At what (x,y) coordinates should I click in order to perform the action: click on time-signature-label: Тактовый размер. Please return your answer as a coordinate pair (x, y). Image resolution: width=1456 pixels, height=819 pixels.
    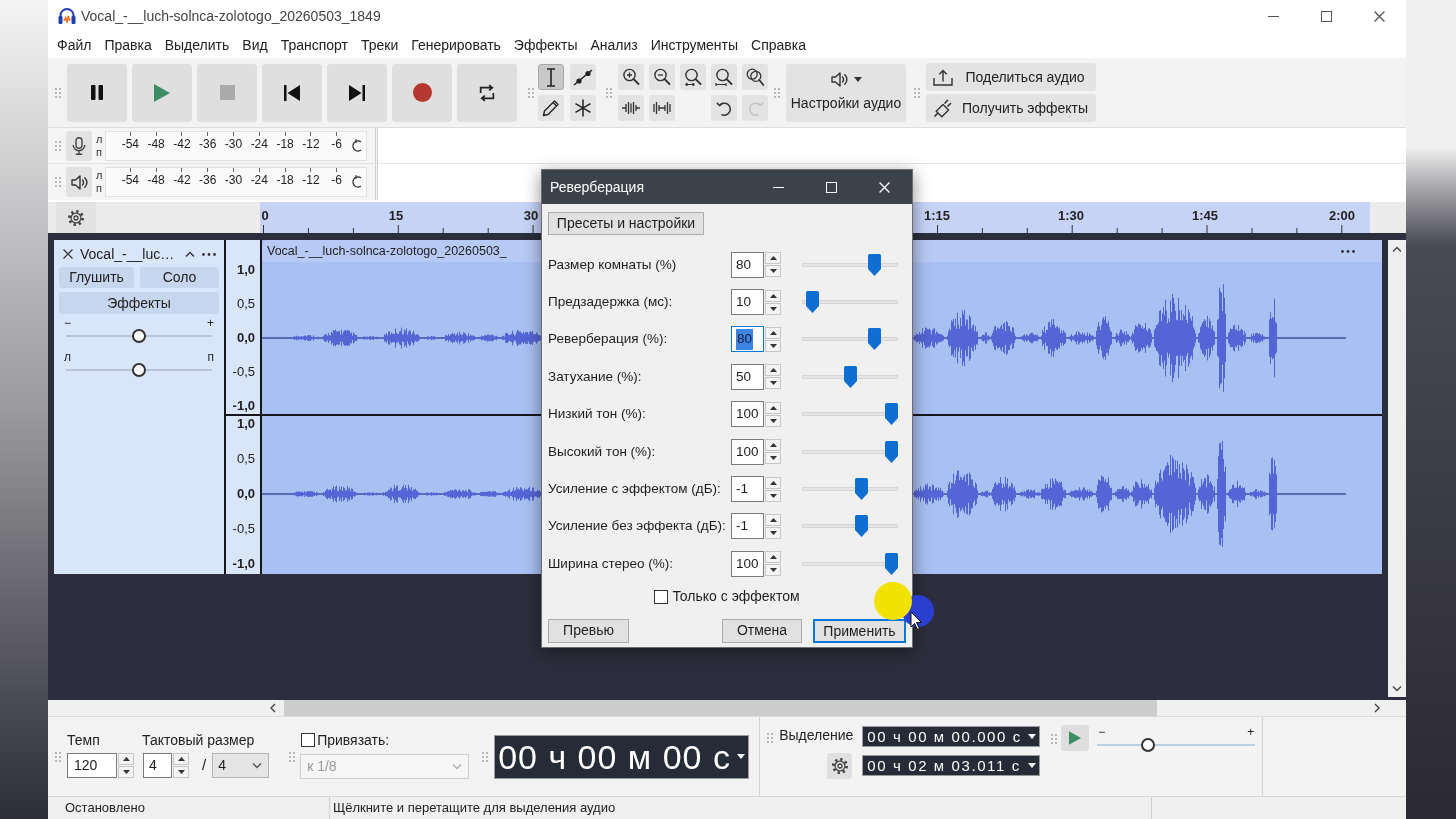
    Looking at the image, I should click on (199, 740).